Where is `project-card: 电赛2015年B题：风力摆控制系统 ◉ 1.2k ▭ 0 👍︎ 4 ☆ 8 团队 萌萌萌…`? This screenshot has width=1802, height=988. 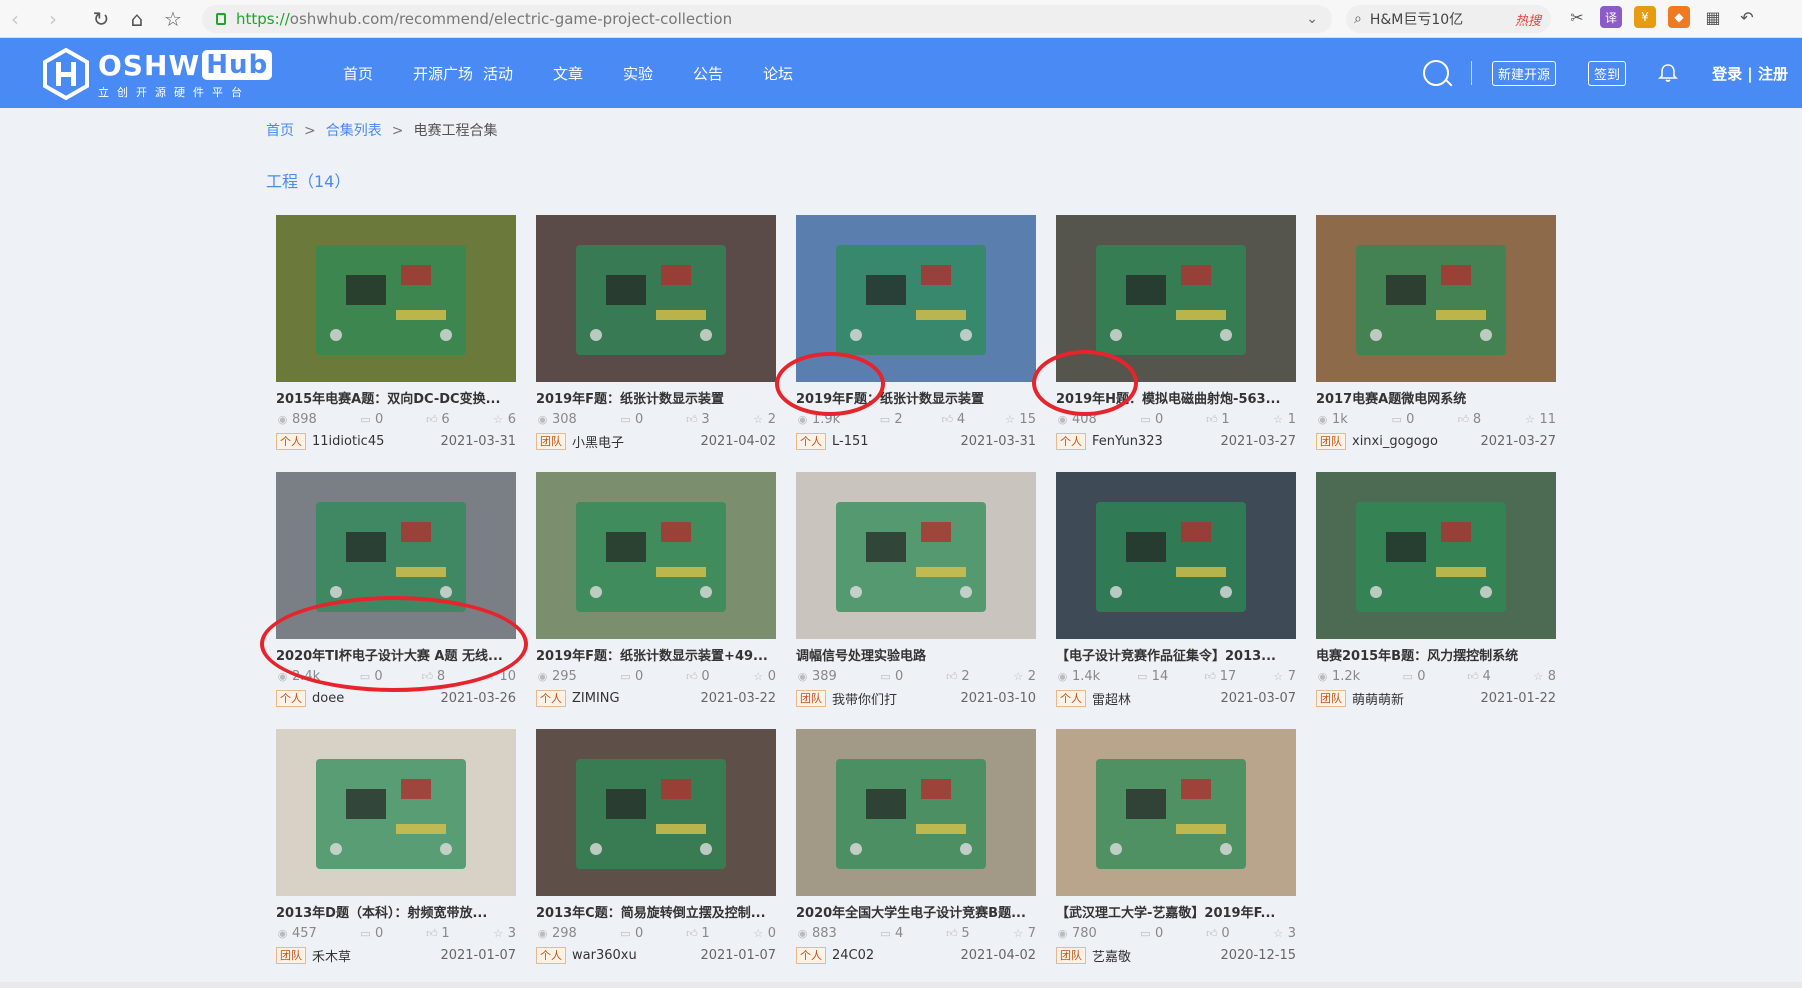 project-card: 电赛2015年B题：风力摆控制系统 ◉ 1.2k ▭ 0 👍︎ 4 ☆ 8 团队 萌萌萌… is located at coordinates (1436, 600).